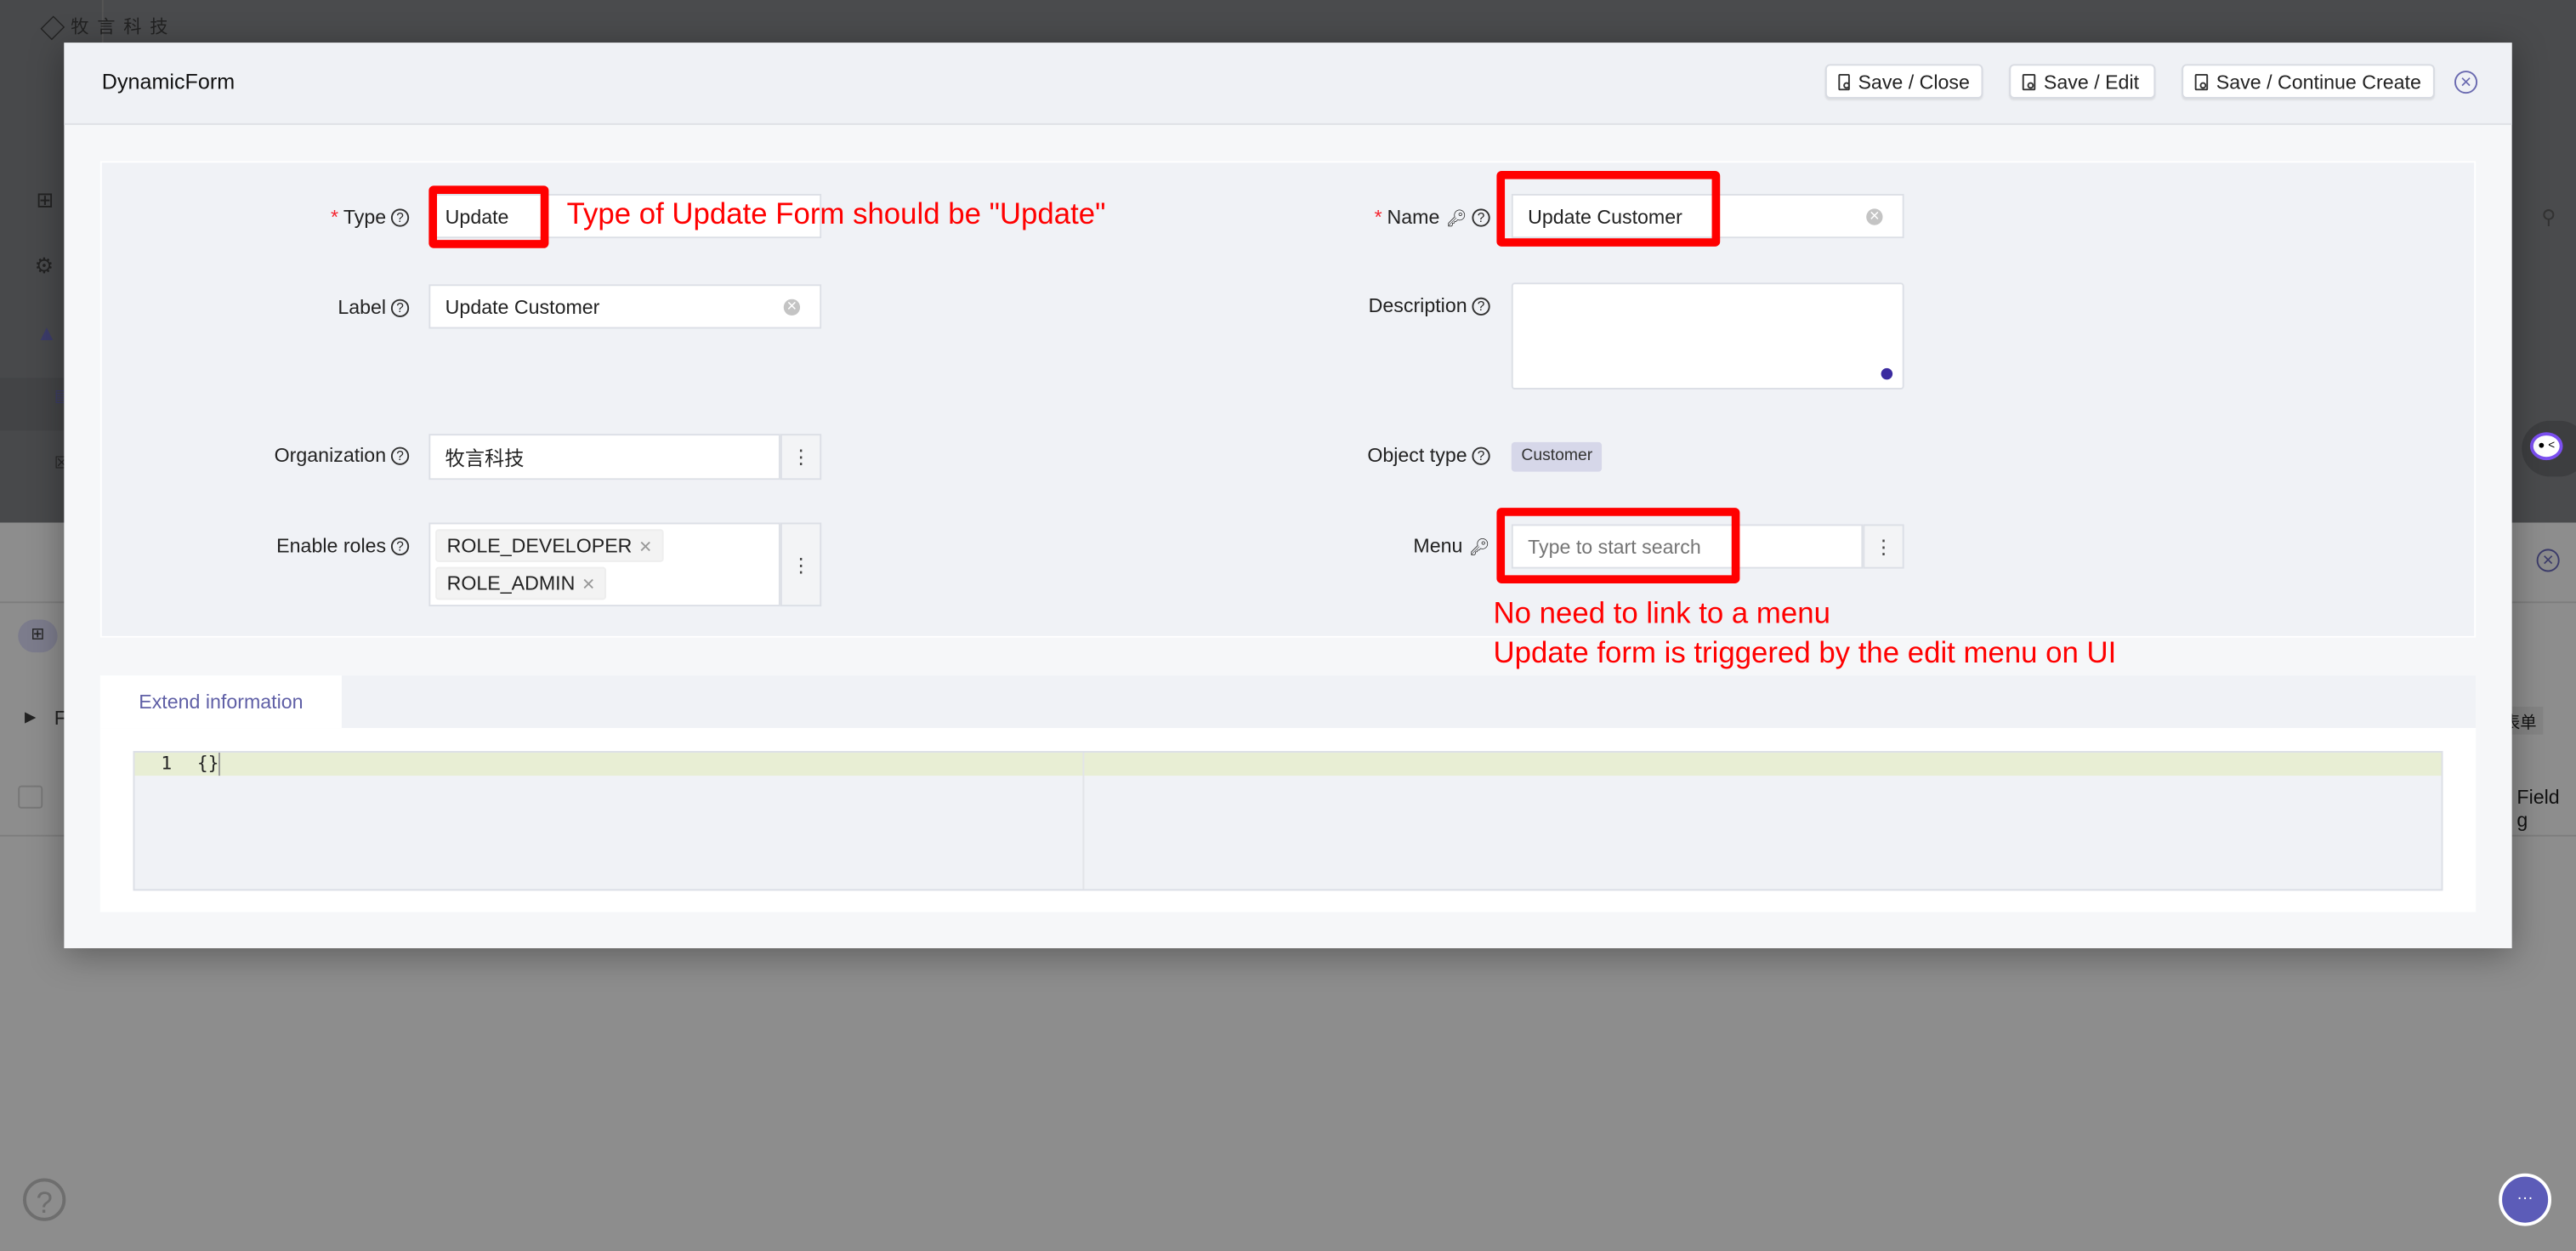 The height and width of the screenshot is (1251, 2576). I want to click on active-line-highlight, so click(1288, 765).